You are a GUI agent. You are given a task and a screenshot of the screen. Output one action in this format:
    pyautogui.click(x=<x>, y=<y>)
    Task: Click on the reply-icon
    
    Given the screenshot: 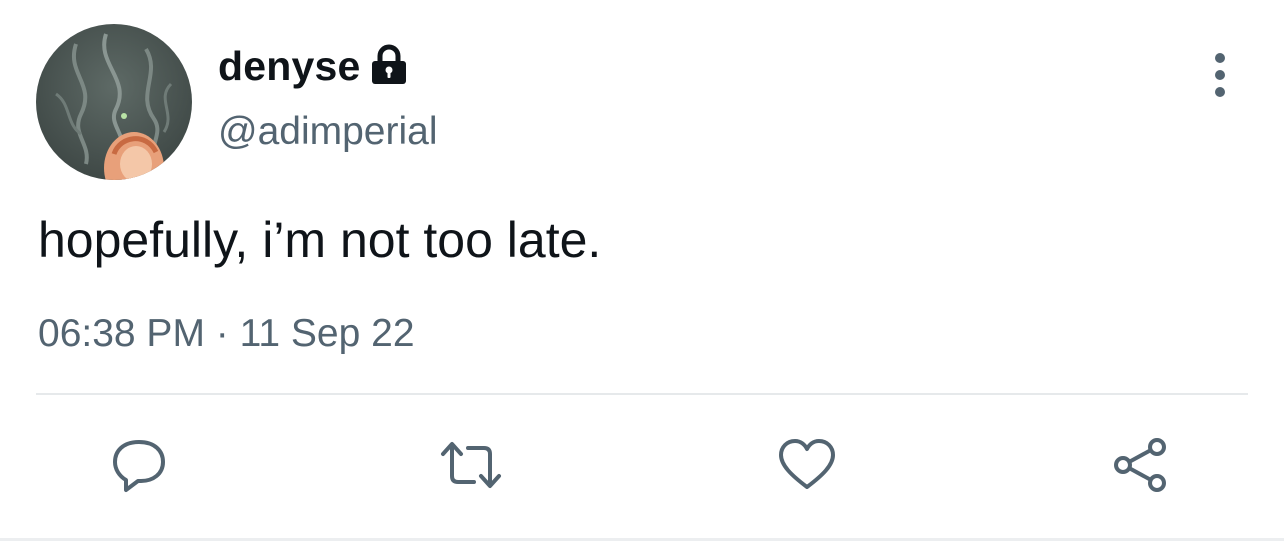 What is the action you would take?
    pyautogui.click(x=139, y=466)
    